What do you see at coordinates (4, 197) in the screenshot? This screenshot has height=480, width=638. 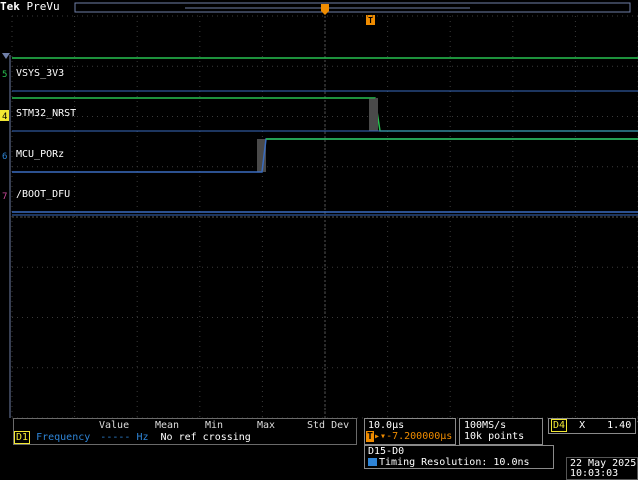 I see `ch7-marker: 7` at bounding box center [4, 197].